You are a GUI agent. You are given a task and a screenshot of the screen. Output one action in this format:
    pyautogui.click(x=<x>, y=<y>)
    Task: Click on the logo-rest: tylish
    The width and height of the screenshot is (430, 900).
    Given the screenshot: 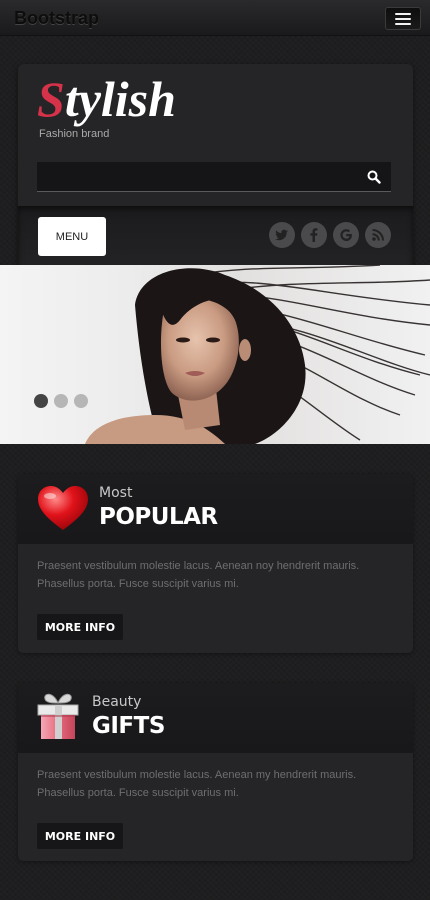 What is the action you would take?
    pyautogui.click(x=120, y=99)
    